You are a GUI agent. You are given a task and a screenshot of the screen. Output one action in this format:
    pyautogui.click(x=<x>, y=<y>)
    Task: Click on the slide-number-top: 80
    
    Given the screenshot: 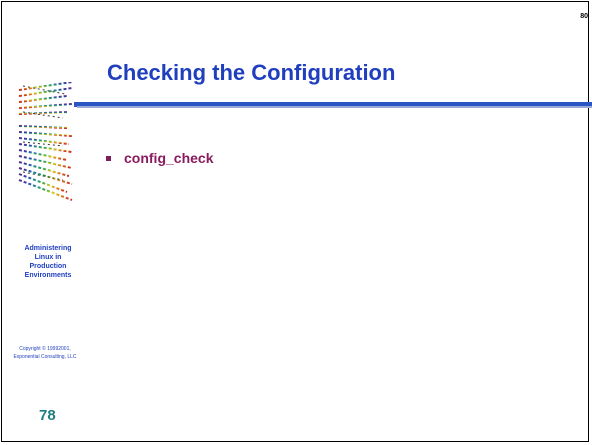 What is the action you would take?
    pyautogui.click(x=584, y=16)
    